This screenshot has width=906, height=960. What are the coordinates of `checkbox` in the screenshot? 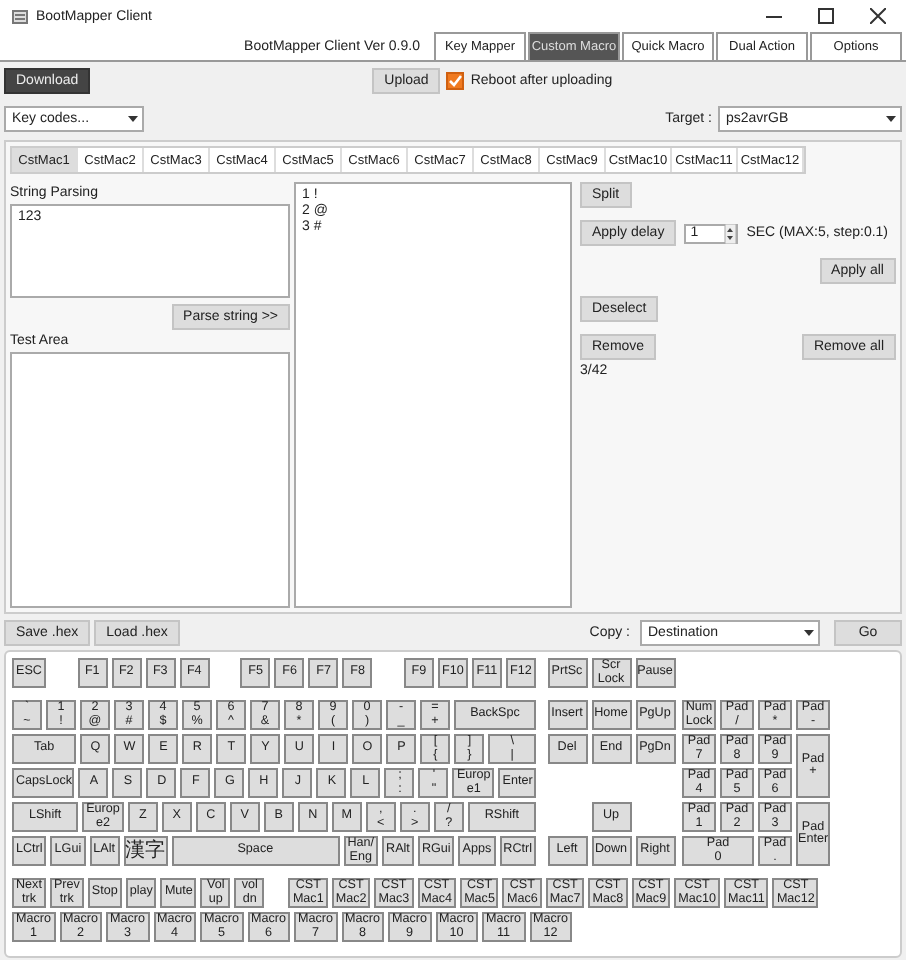 It's located at (455, 80).